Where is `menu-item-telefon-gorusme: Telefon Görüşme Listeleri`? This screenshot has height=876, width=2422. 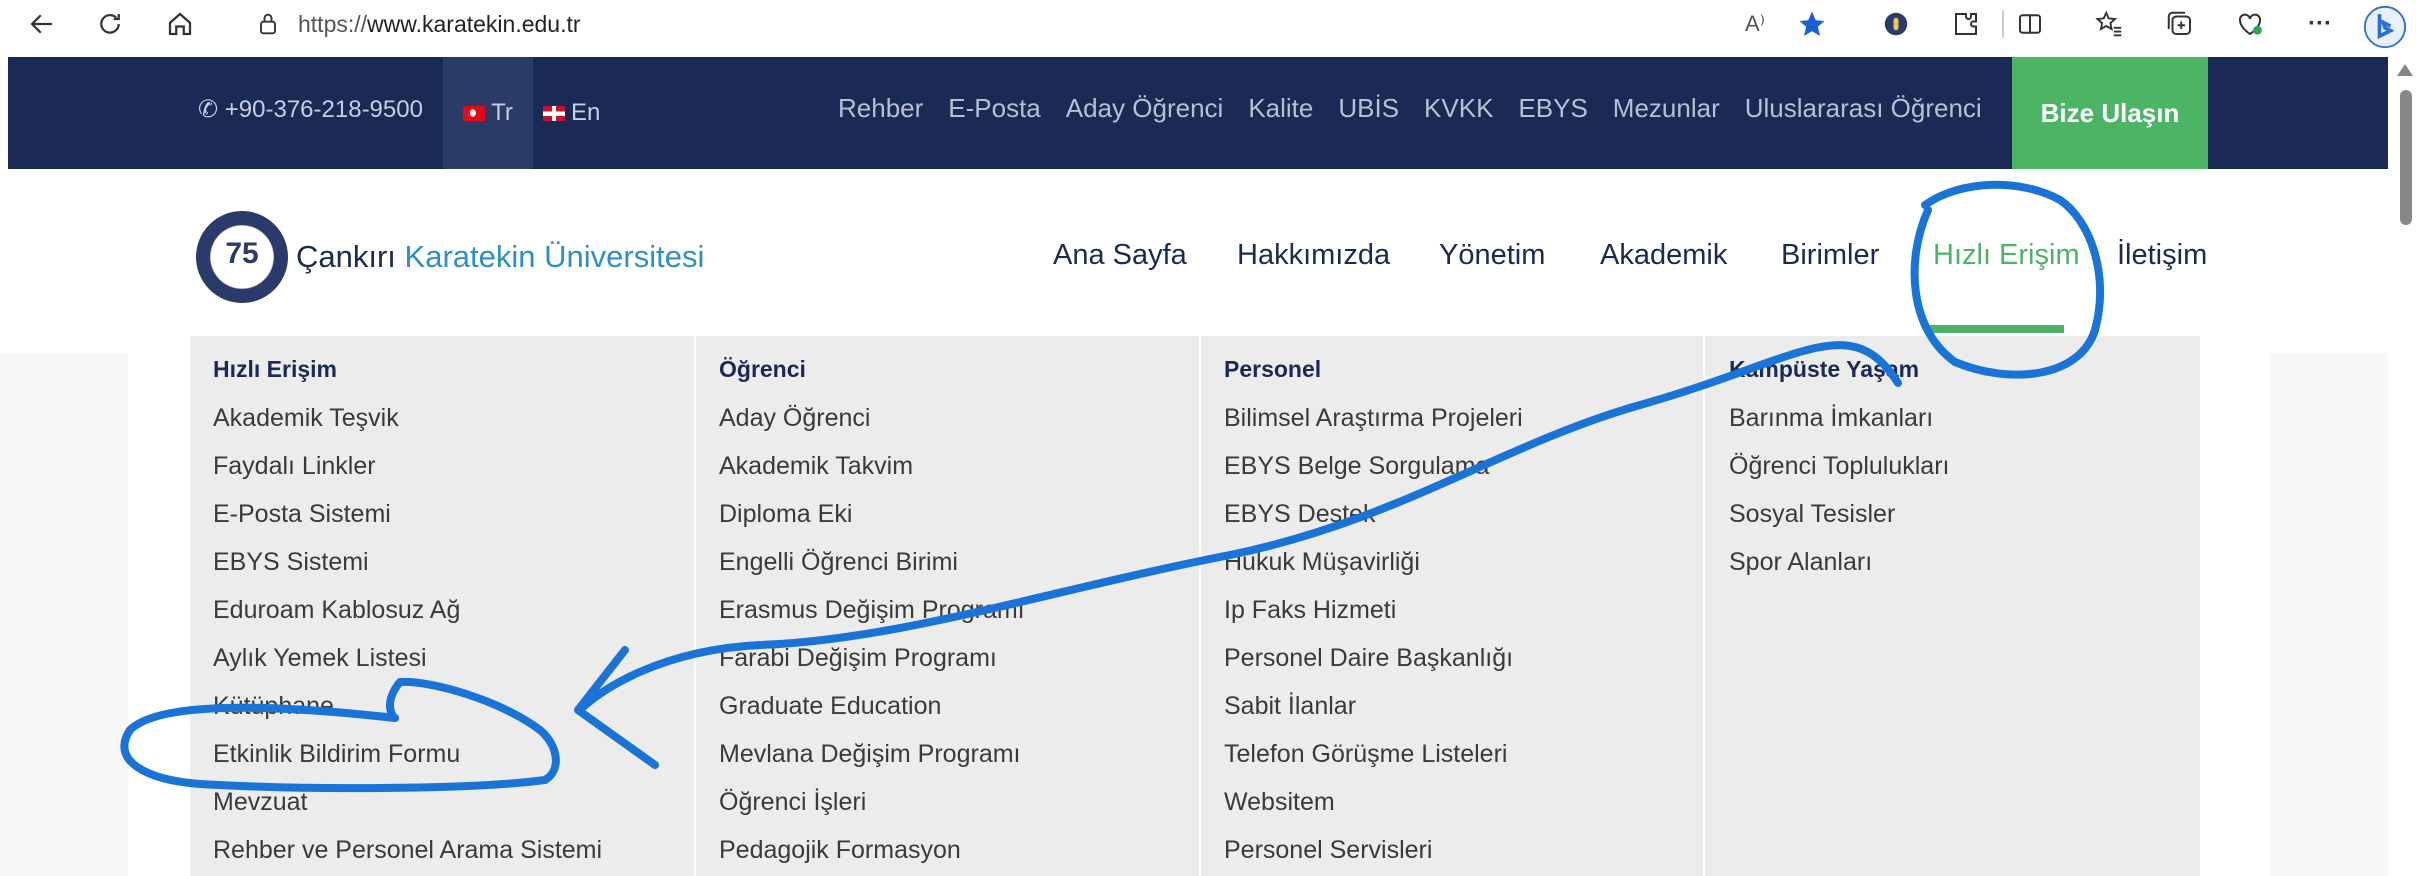 menu-item-telefon-gorusme: Telefon Görüşme Listeleri is located at coordinates (1365, 754).